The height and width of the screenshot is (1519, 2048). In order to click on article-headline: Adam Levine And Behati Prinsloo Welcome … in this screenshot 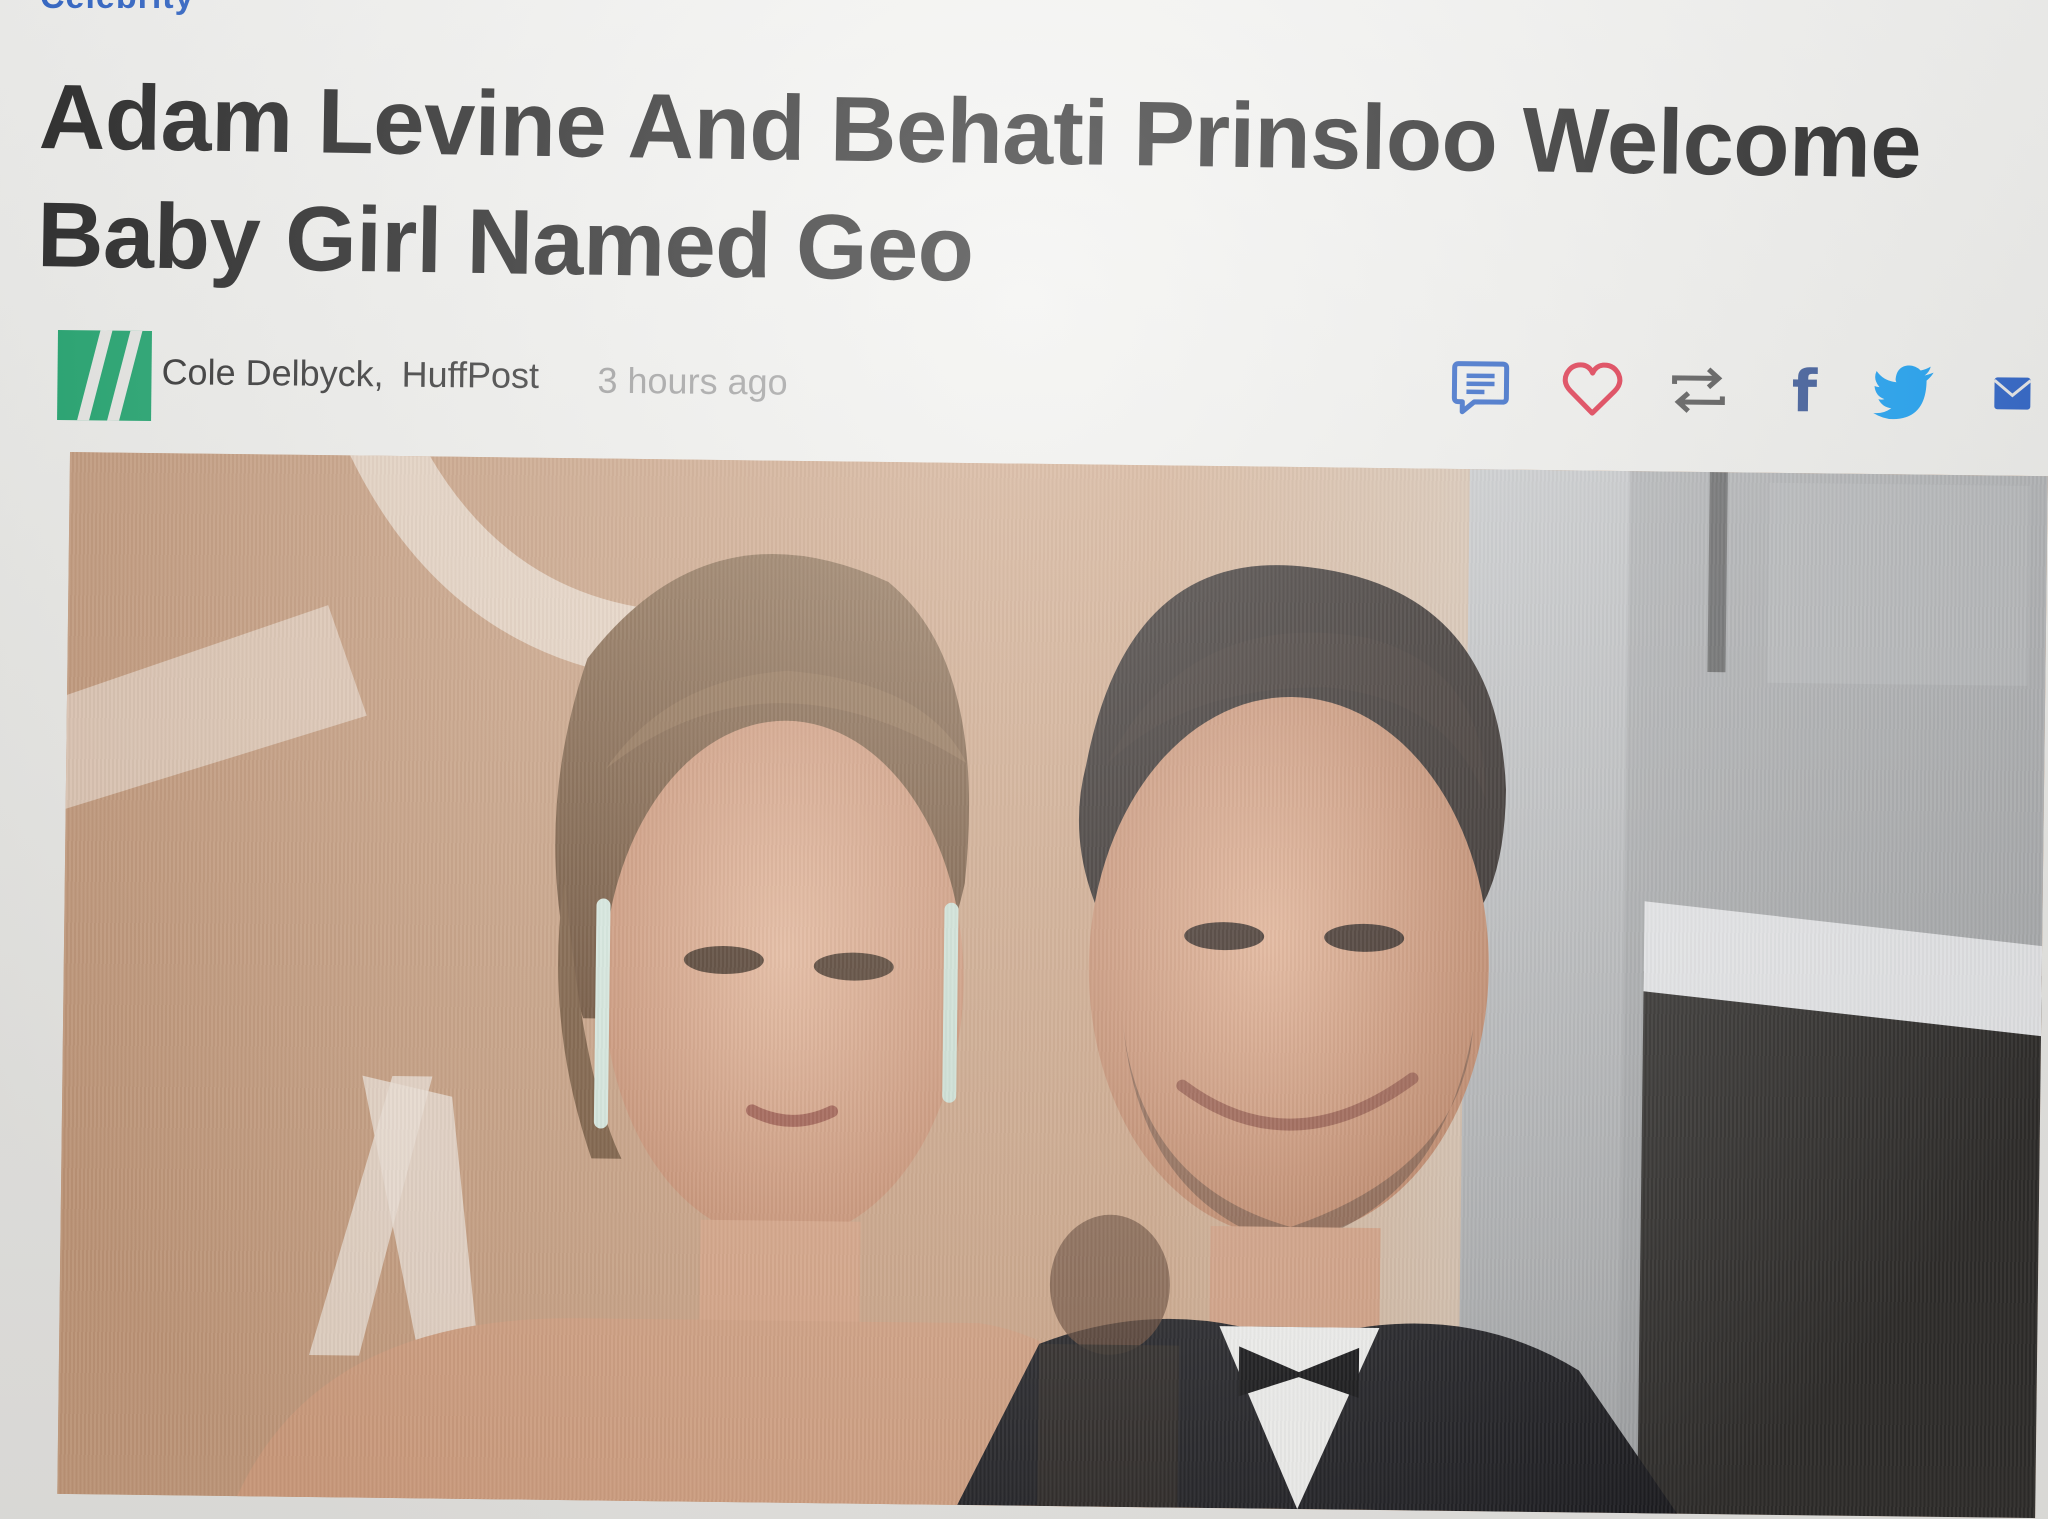, I will do `click(979, 183)`.